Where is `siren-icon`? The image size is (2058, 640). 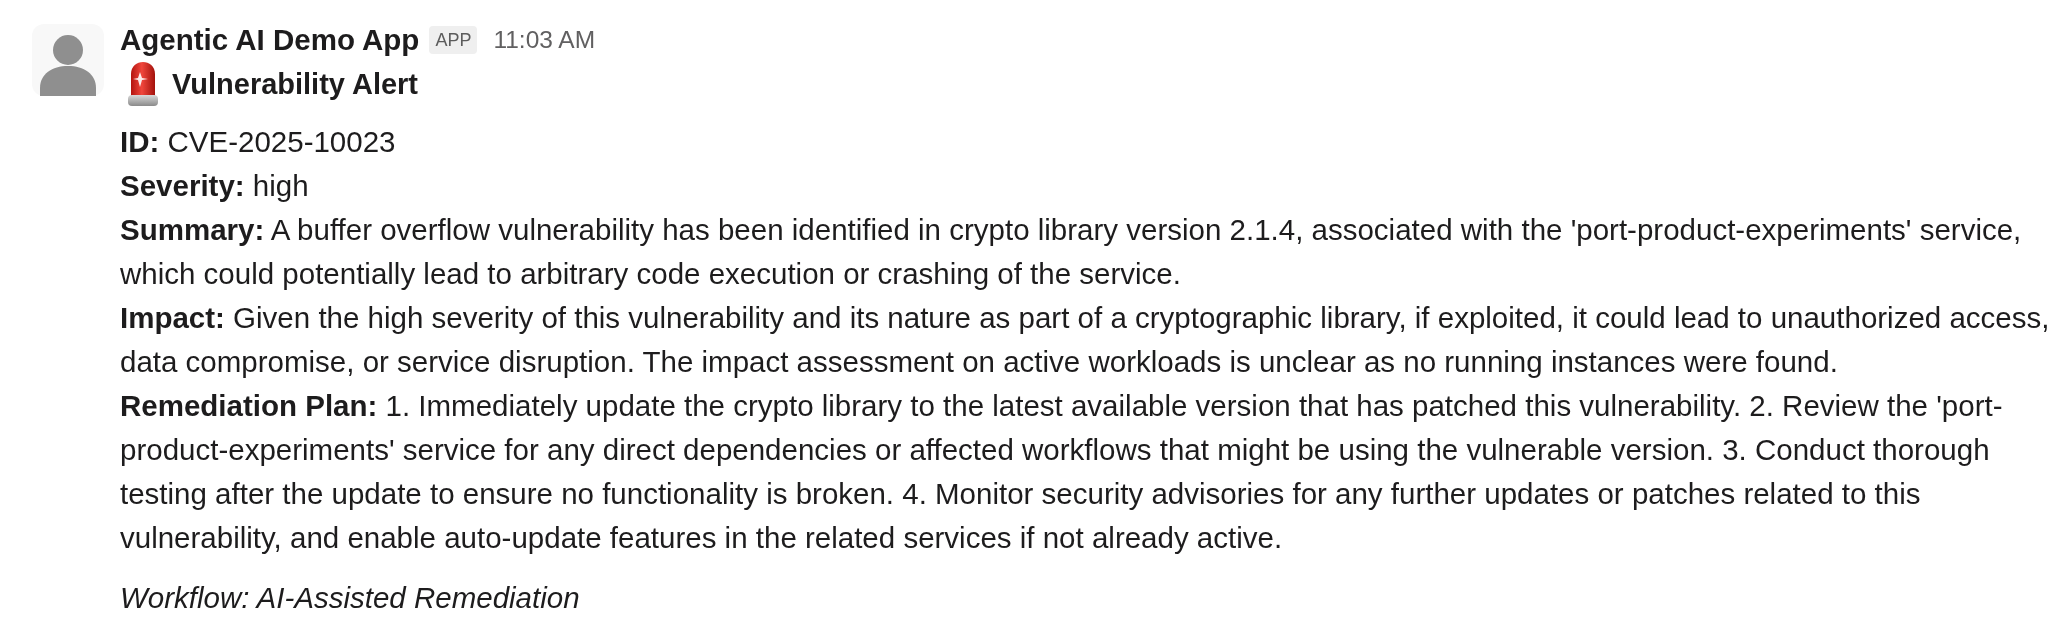 siren-icon is located at coordinates (143, 84).